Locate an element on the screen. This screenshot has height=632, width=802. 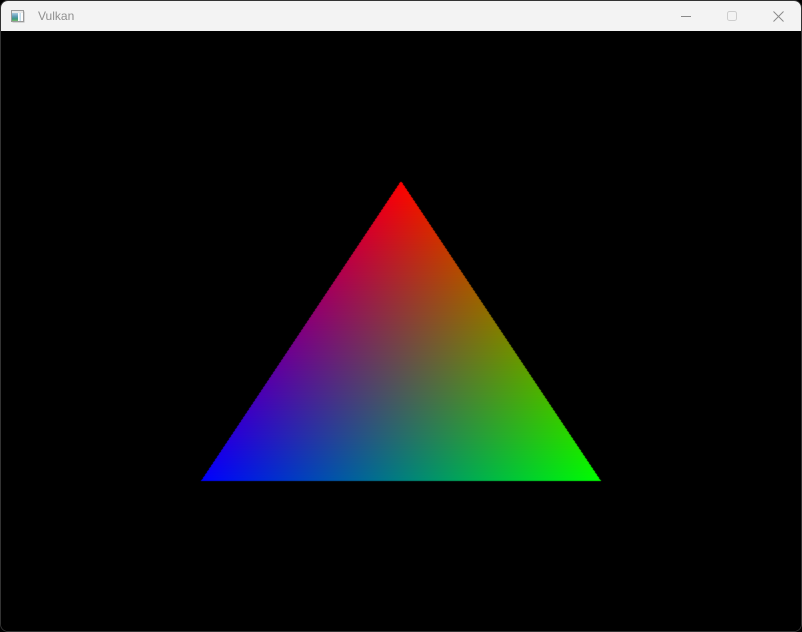
maximize-icon is located at coordinates (732, 16).